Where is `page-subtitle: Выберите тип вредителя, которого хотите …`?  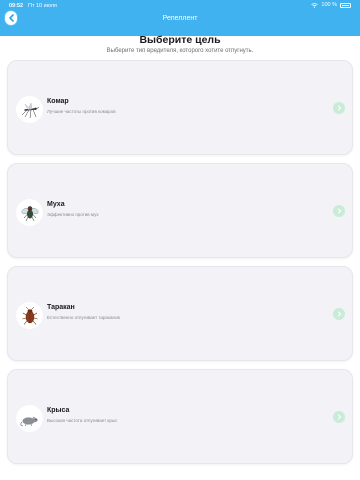
page-subtitle: Выберите тип вредителя, которого хотите … is located at coordinates (180, 51).